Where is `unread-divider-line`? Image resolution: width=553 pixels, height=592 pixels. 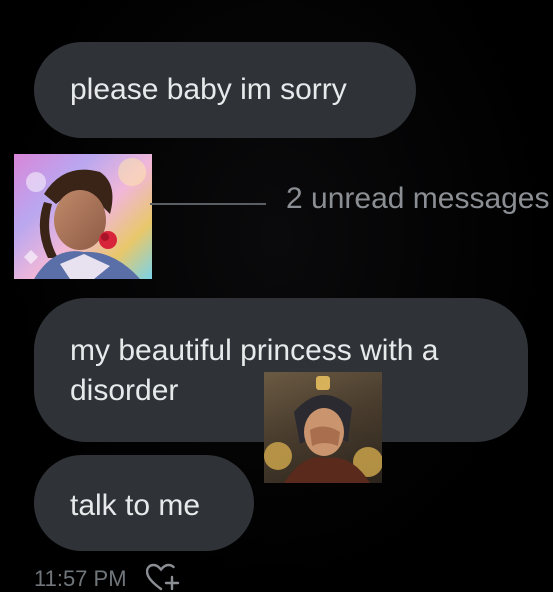 unread-divider-line is located at coordinates (208, 204).